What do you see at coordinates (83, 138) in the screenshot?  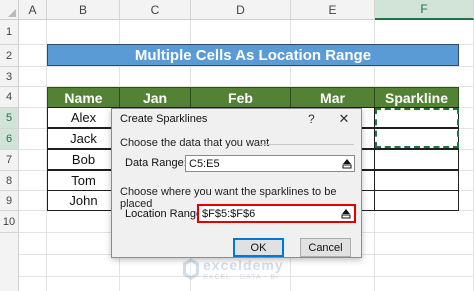 I see `name-cell: Jack` at bounding box center [83, 138].